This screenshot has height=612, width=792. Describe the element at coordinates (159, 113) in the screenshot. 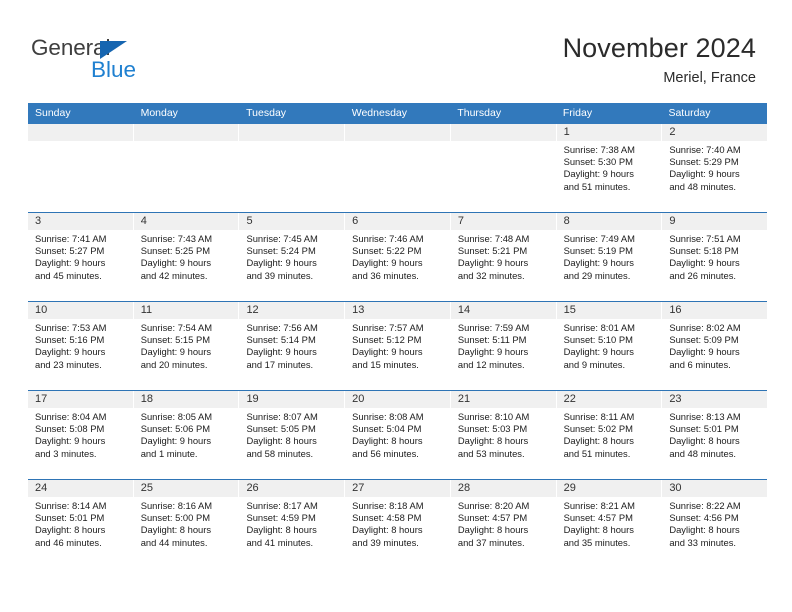

I see `weekday-header-monday: Monday` at that location.